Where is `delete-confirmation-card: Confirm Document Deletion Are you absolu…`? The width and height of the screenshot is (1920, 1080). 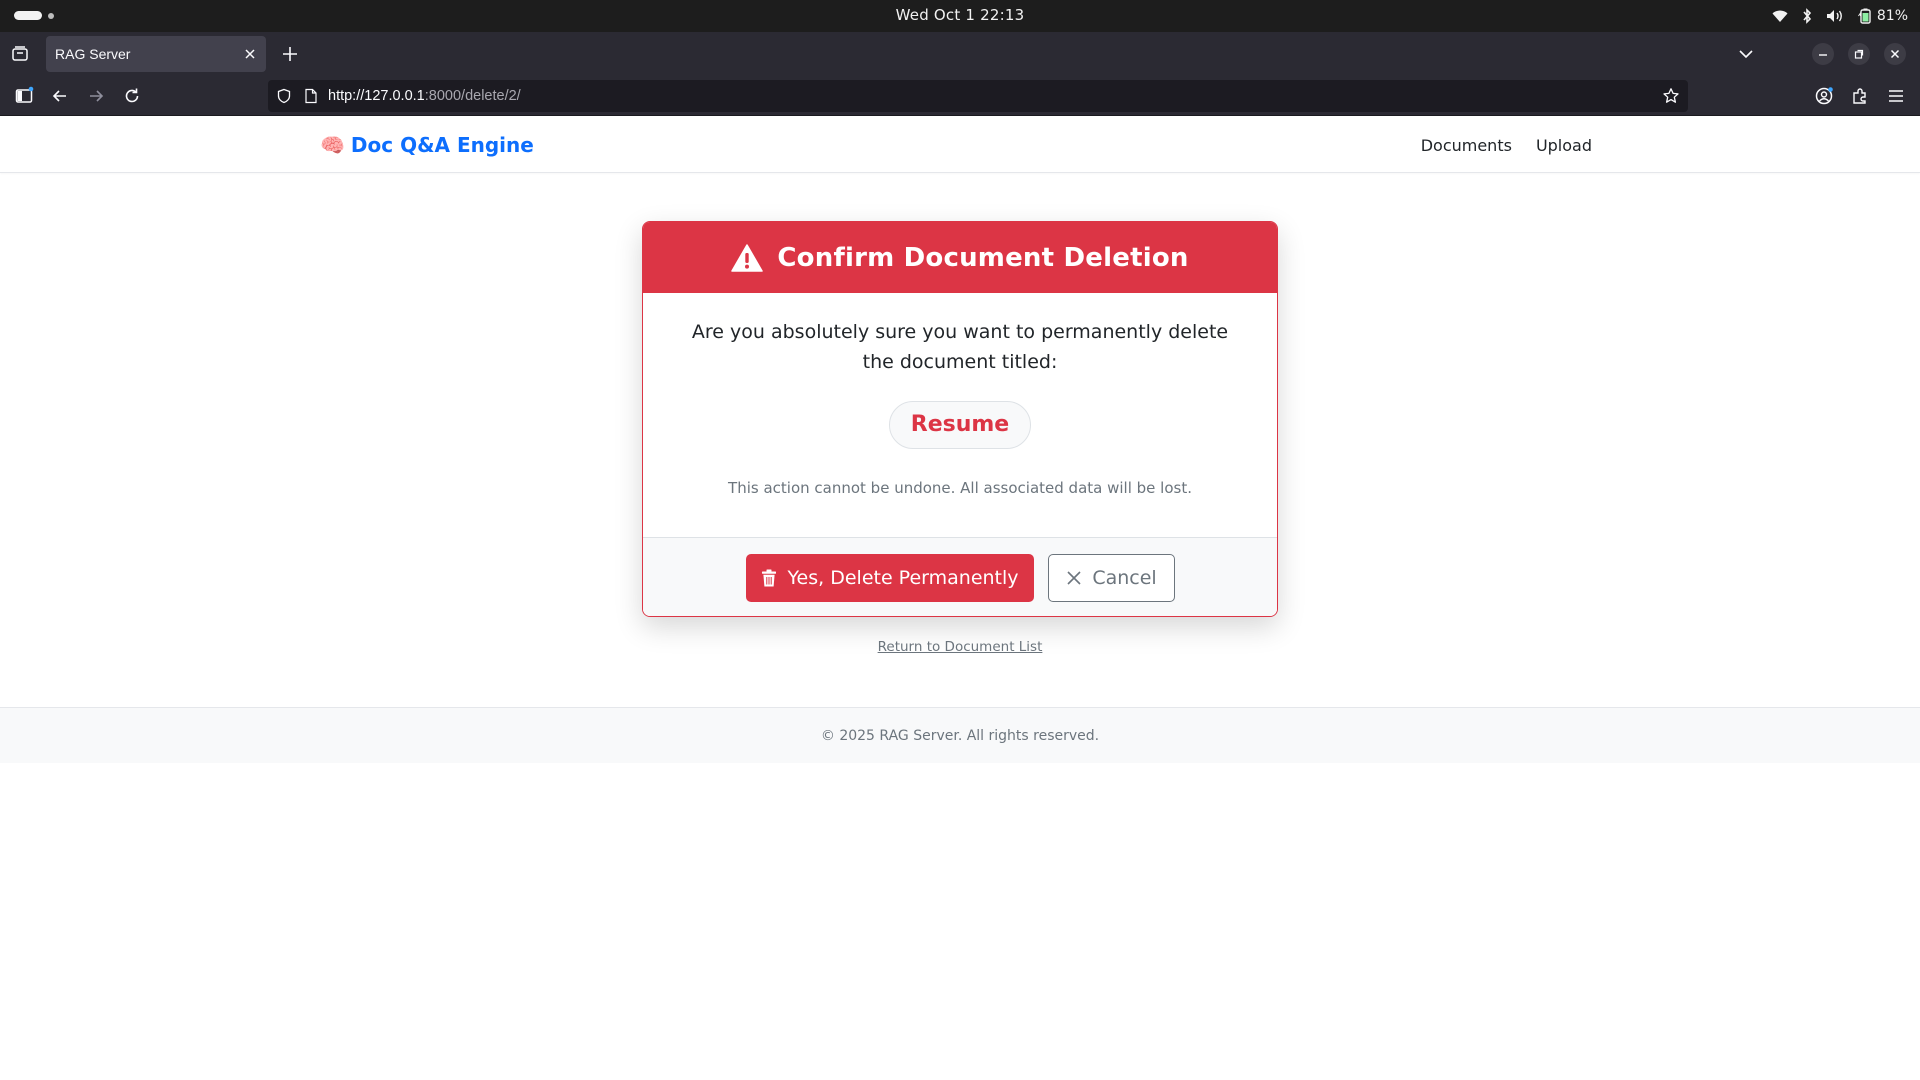 delete-confirmation-card: Confirm Document Deletion Are you absolu… is located at coordinates (960, 419).